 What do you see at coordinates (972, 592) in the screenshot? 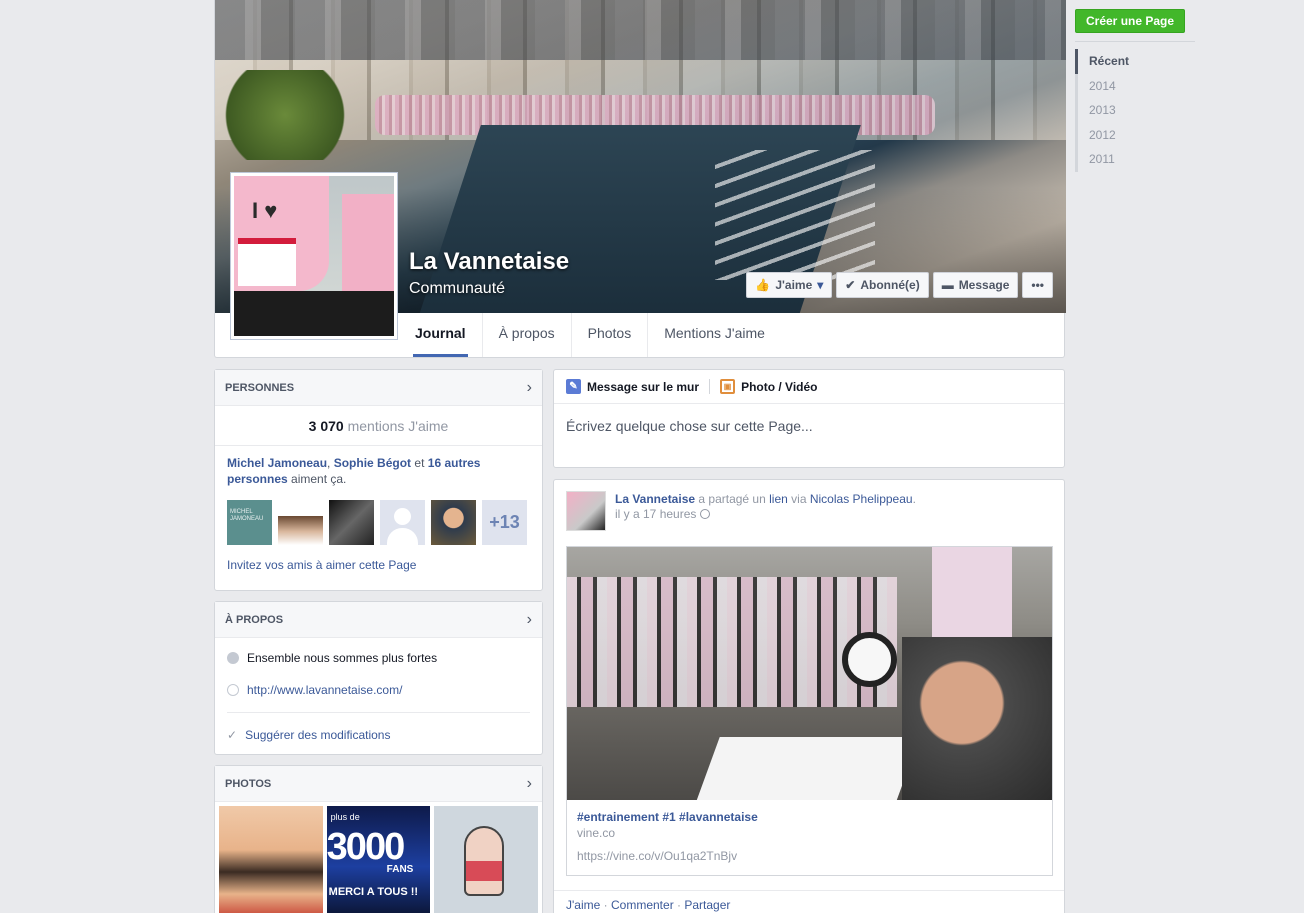
I see `video-banner` at bounding box center [972, 592].